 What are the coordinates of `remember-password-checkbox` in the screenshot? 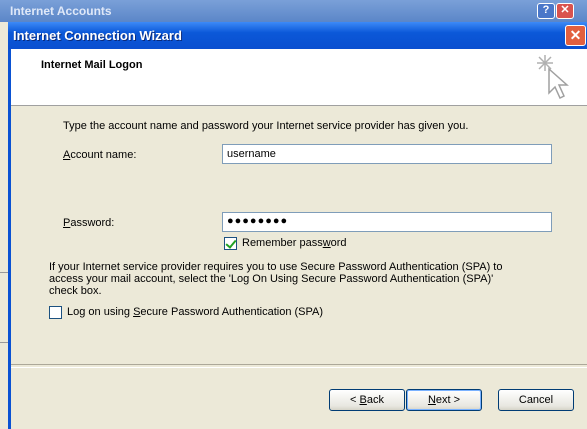 It's located at (230, 243).